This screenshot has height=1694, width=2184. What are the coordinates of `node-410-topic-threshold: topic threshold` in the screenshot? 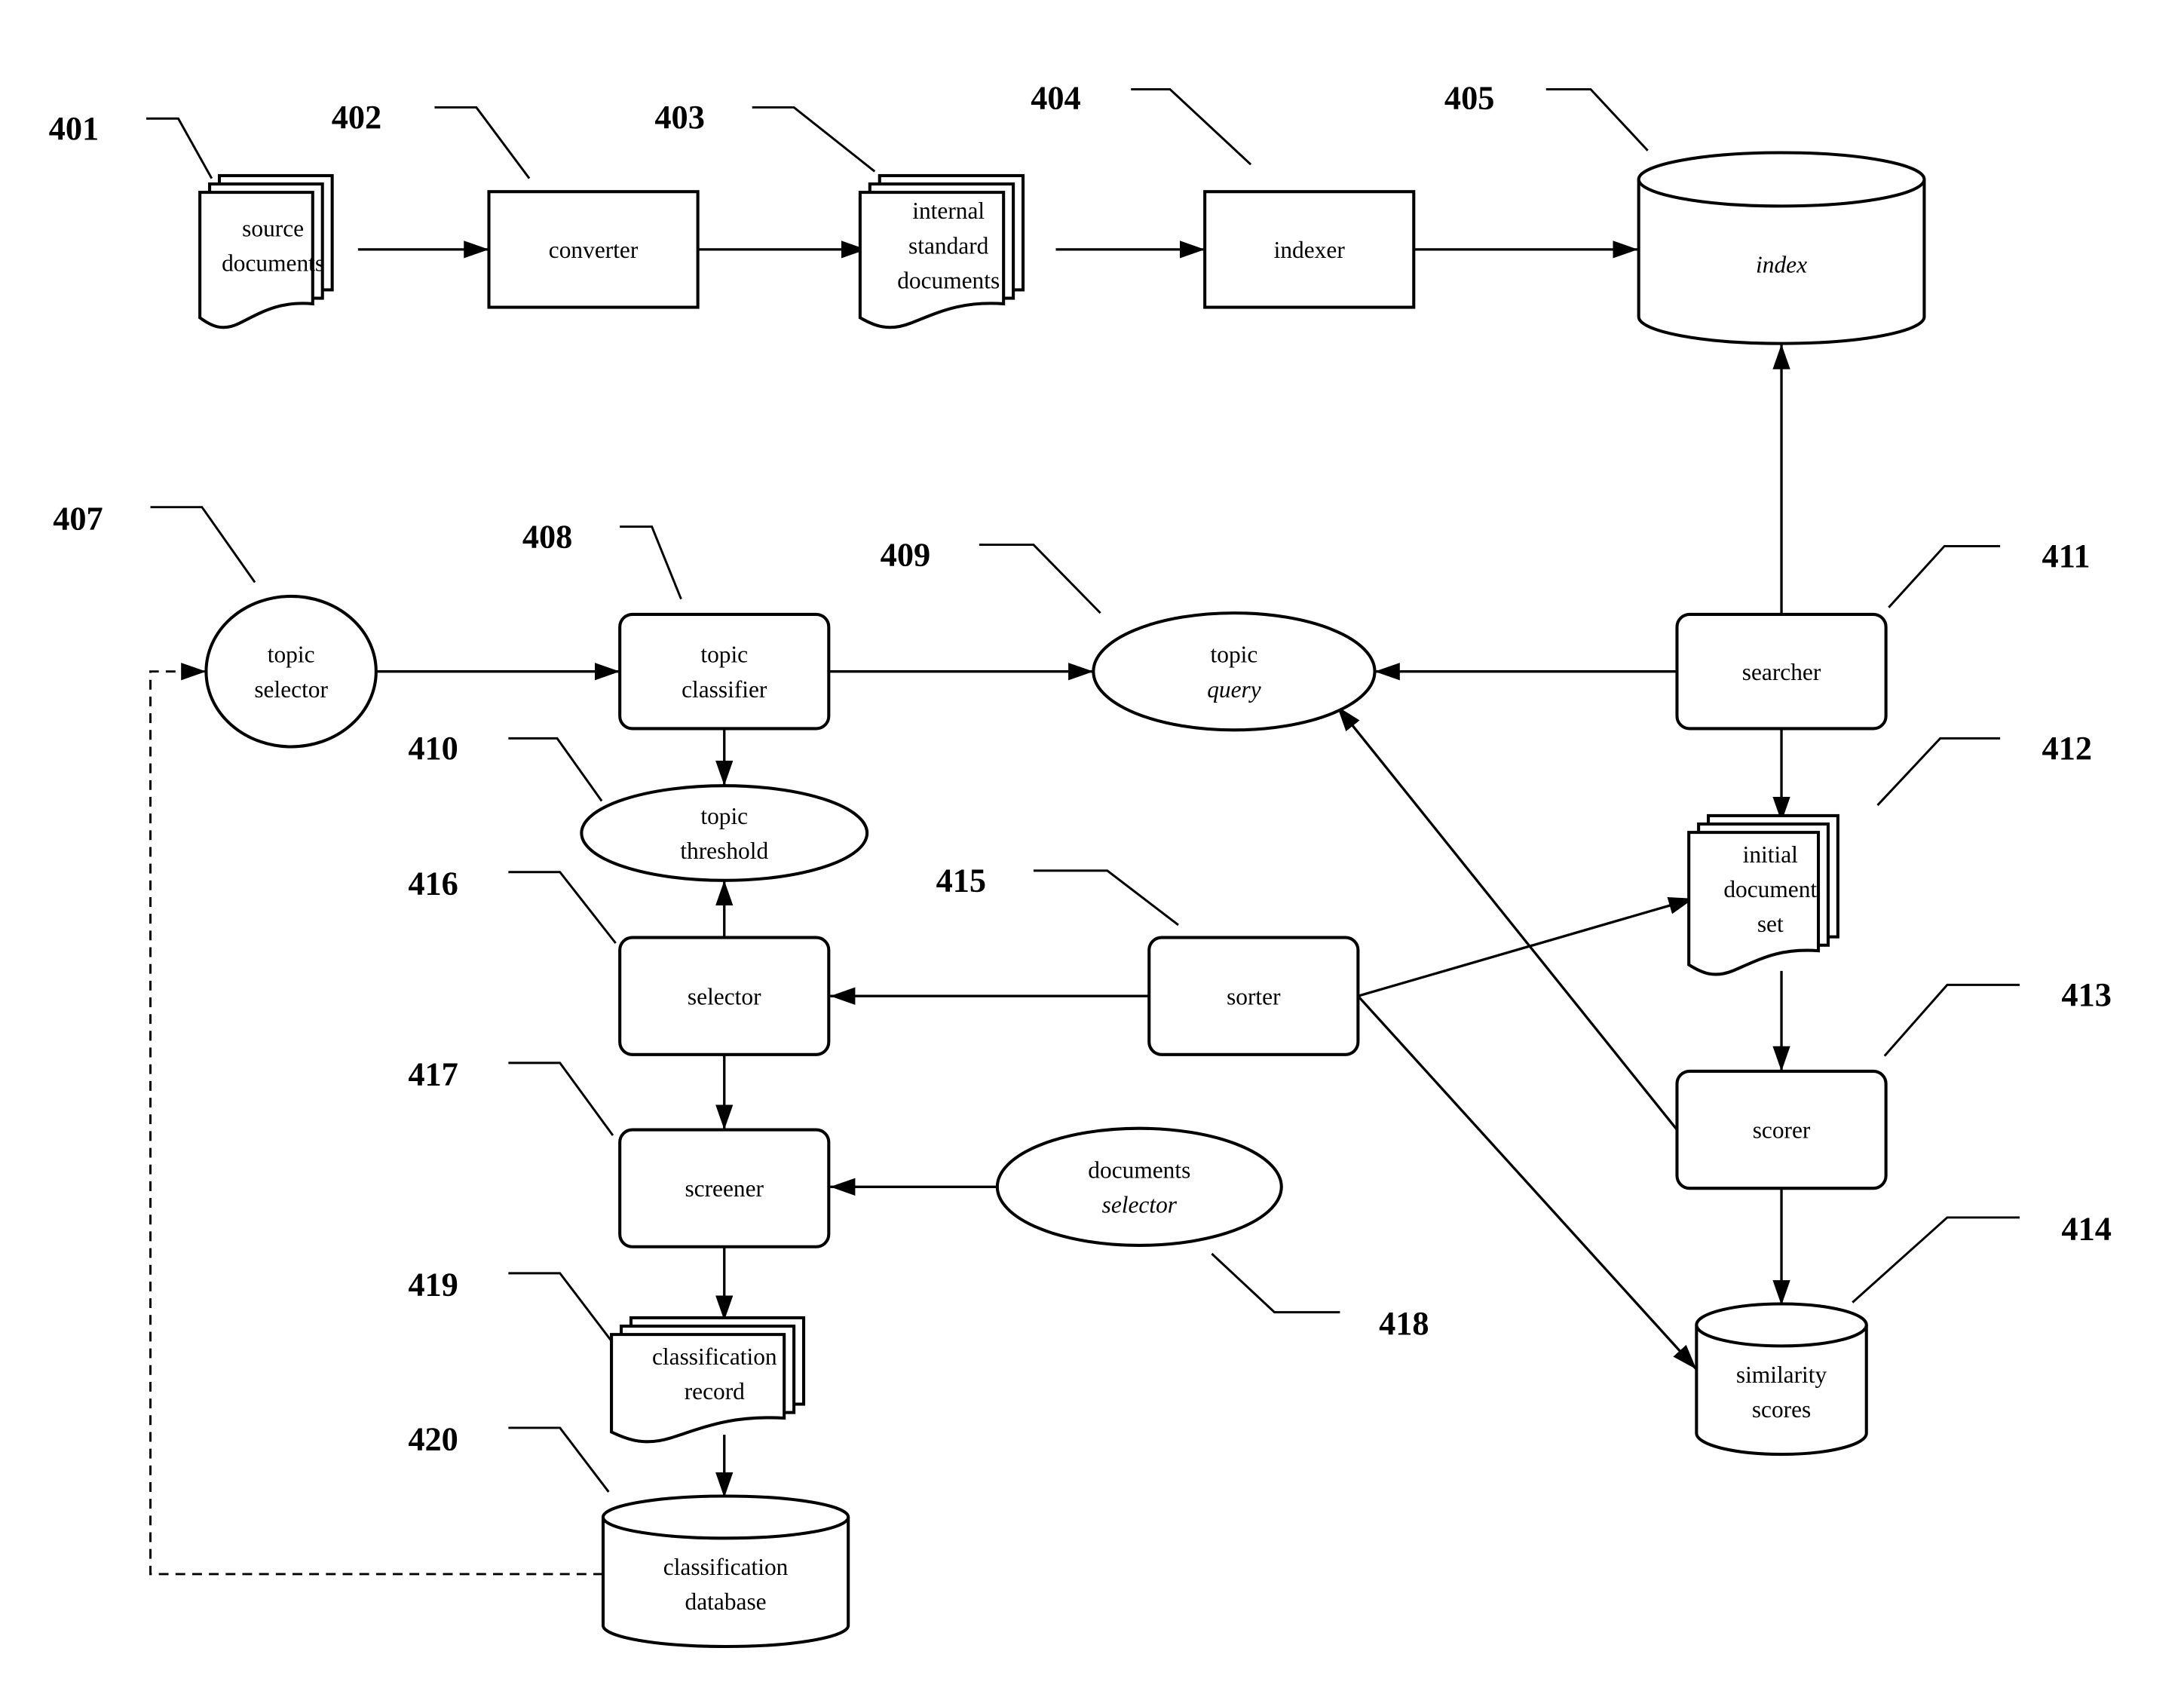 It's located at (724, 833).